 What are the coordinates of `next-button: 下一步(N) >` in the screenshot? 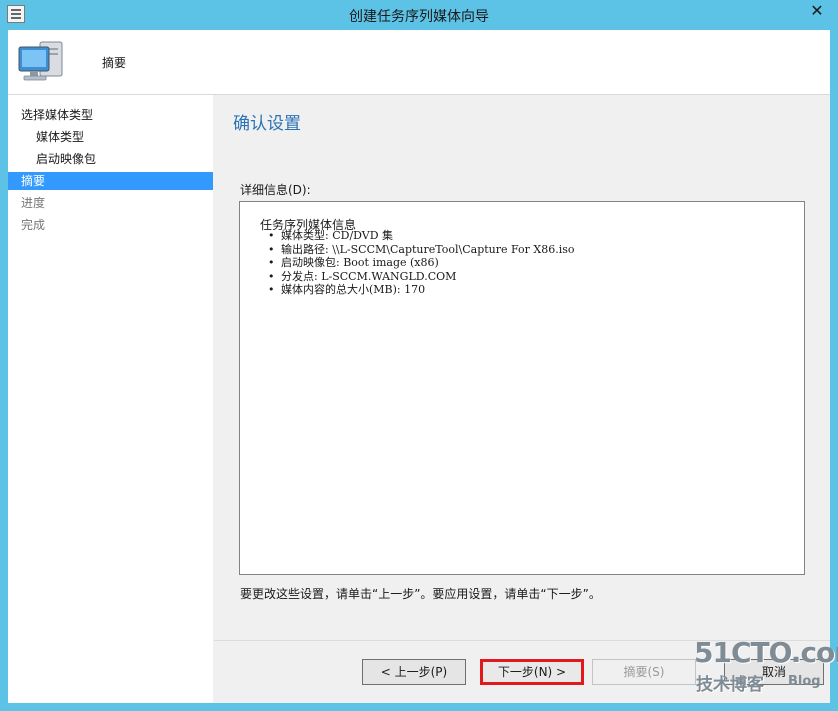 It's located at (532, 672).